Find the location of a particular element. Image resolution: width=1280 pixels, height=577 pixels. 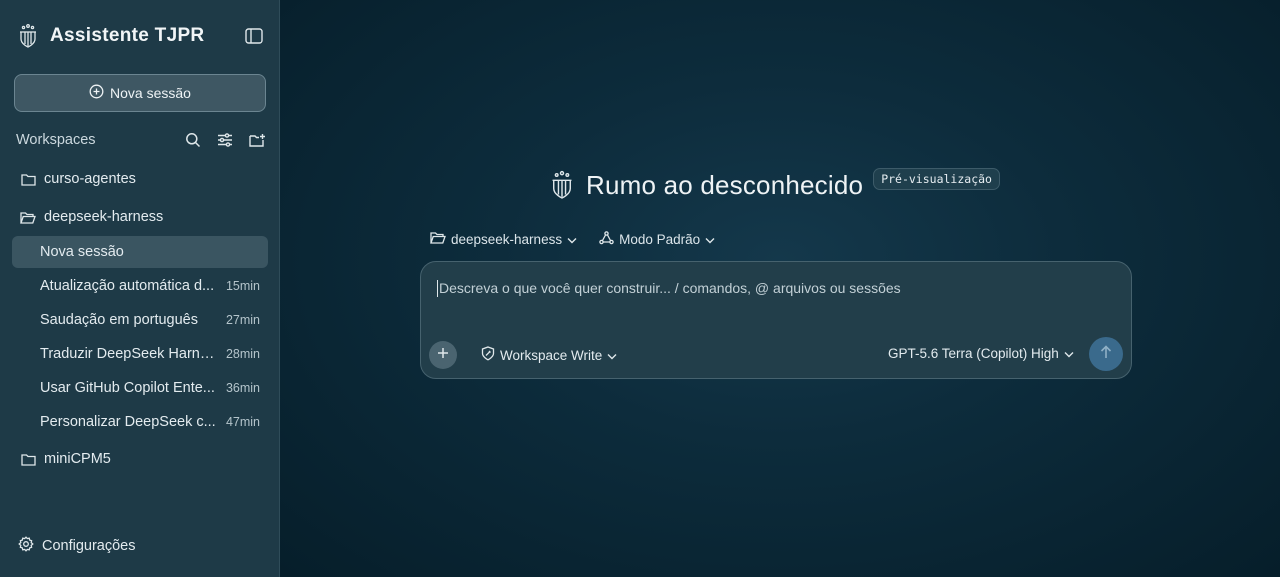

search-icon is located at coordinates (193, 140).